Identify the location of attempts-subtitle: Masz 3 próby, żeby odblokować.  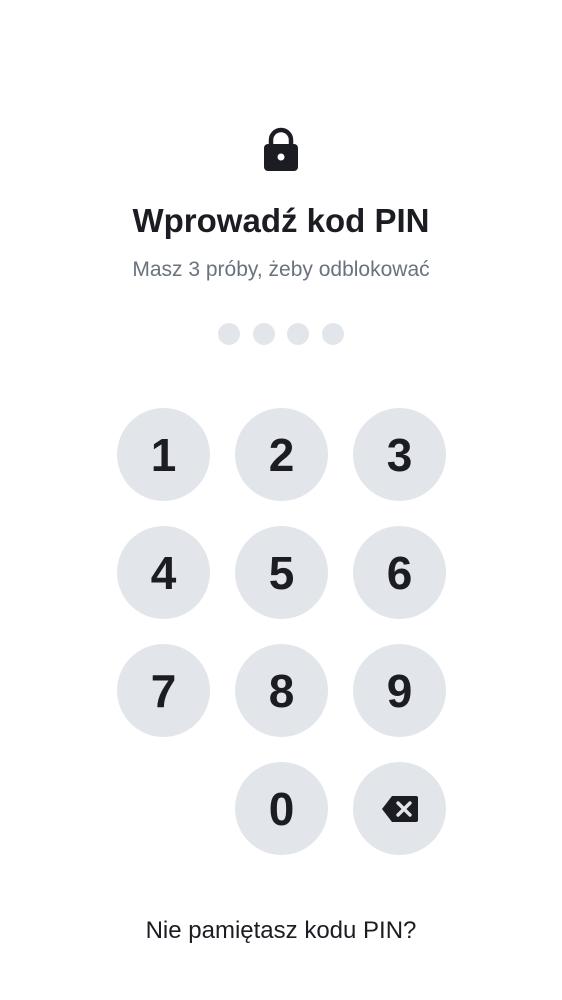
(281, 269).